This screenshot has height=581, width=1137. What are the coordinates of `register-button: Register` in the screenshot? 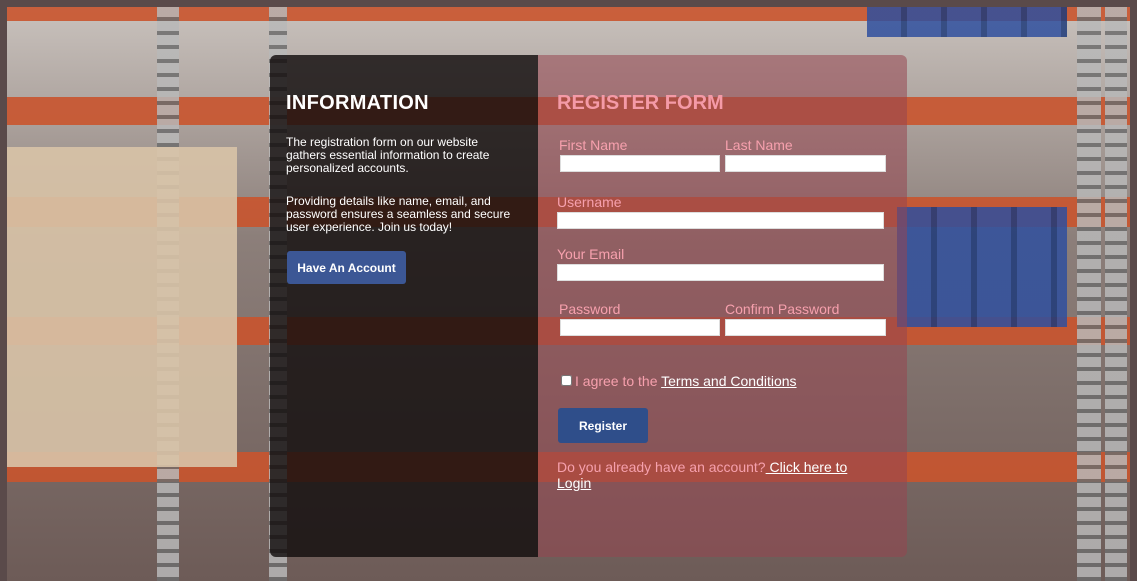 It's located at (603, 425).